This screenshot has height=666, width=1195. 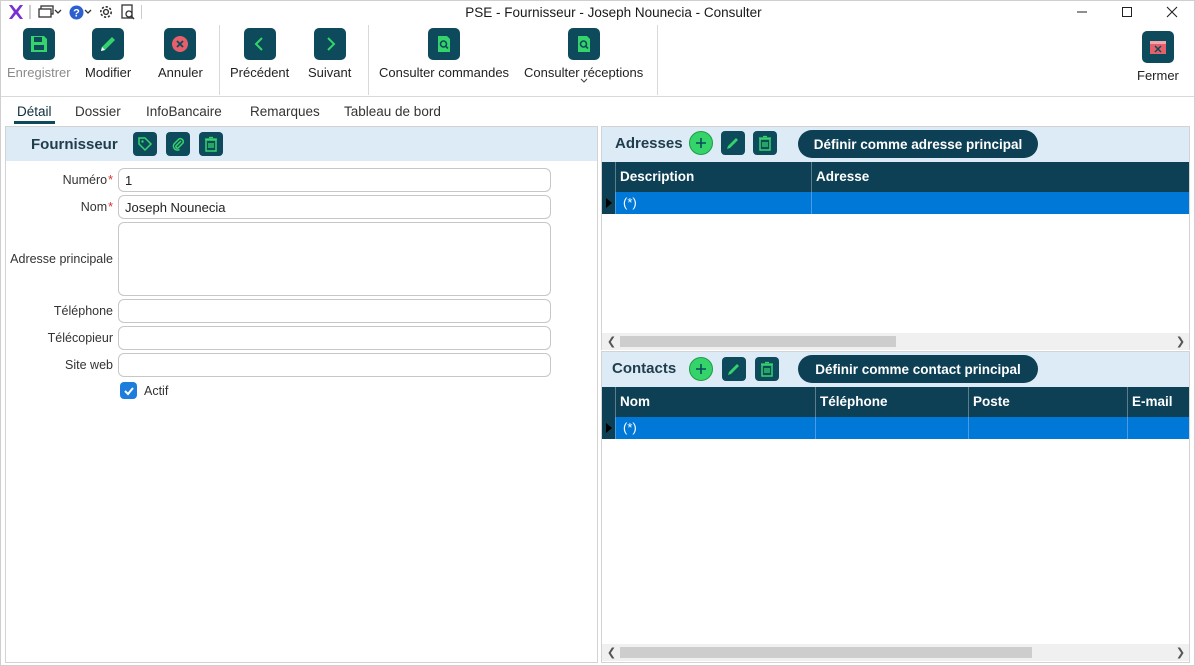 I want to click on delete-supplier-button, so click(x=211, y=144).